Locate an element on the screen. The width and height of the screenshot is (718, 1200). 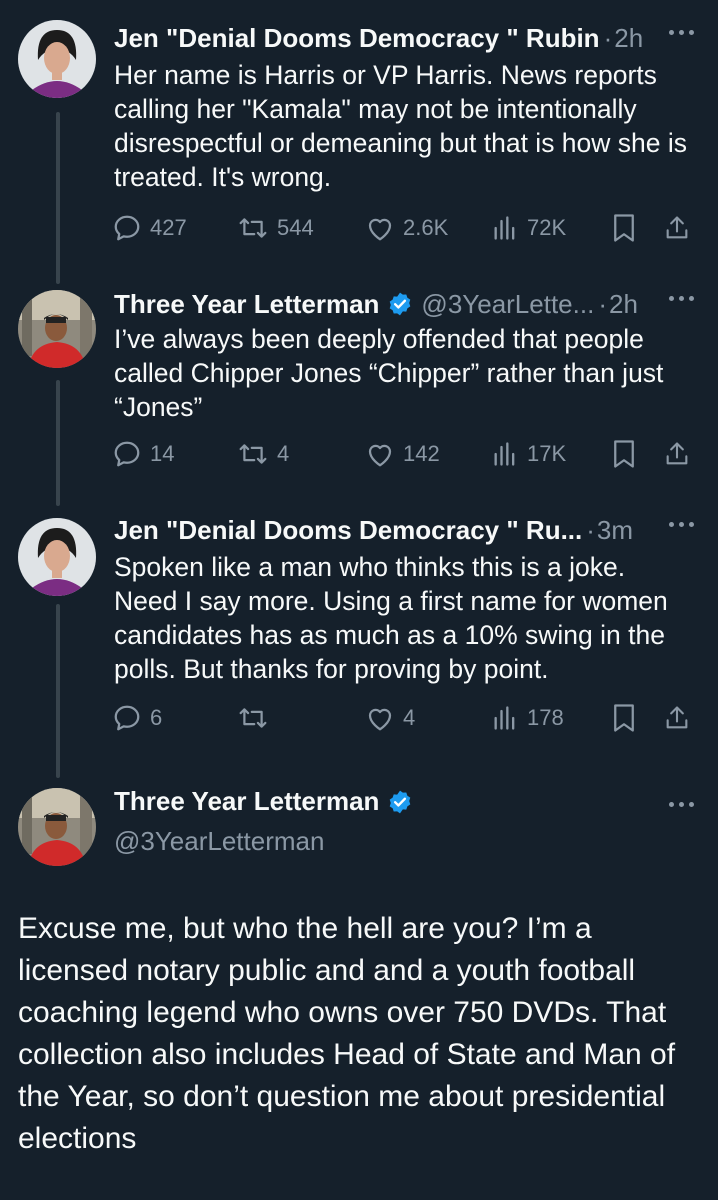
author-handle: @3YearLetterman is located at coordinates (219, 841).